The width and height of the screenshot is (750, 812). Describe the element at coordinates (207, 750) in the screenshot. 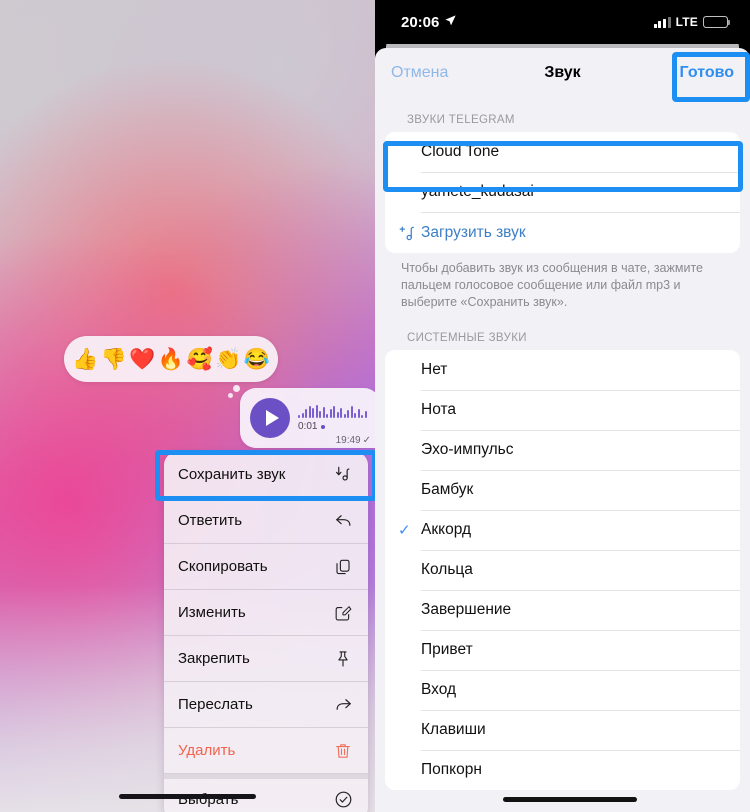

I see `context-menu-label: Удалить` at that location.